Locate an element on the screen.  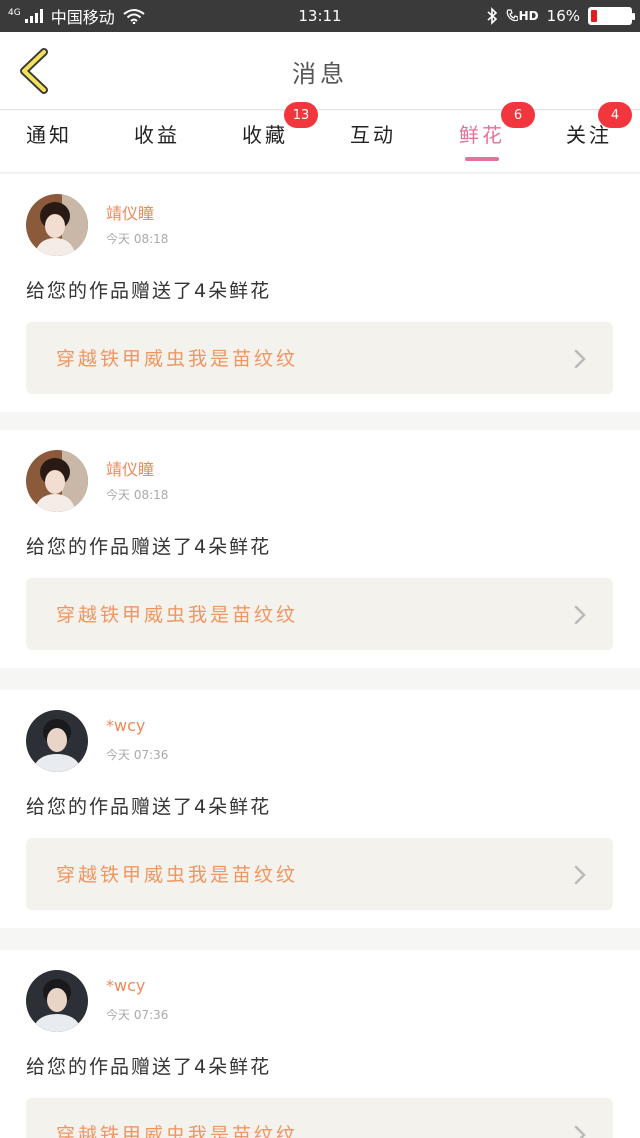
badge-count: 13 is located at coordinates (301, 115).